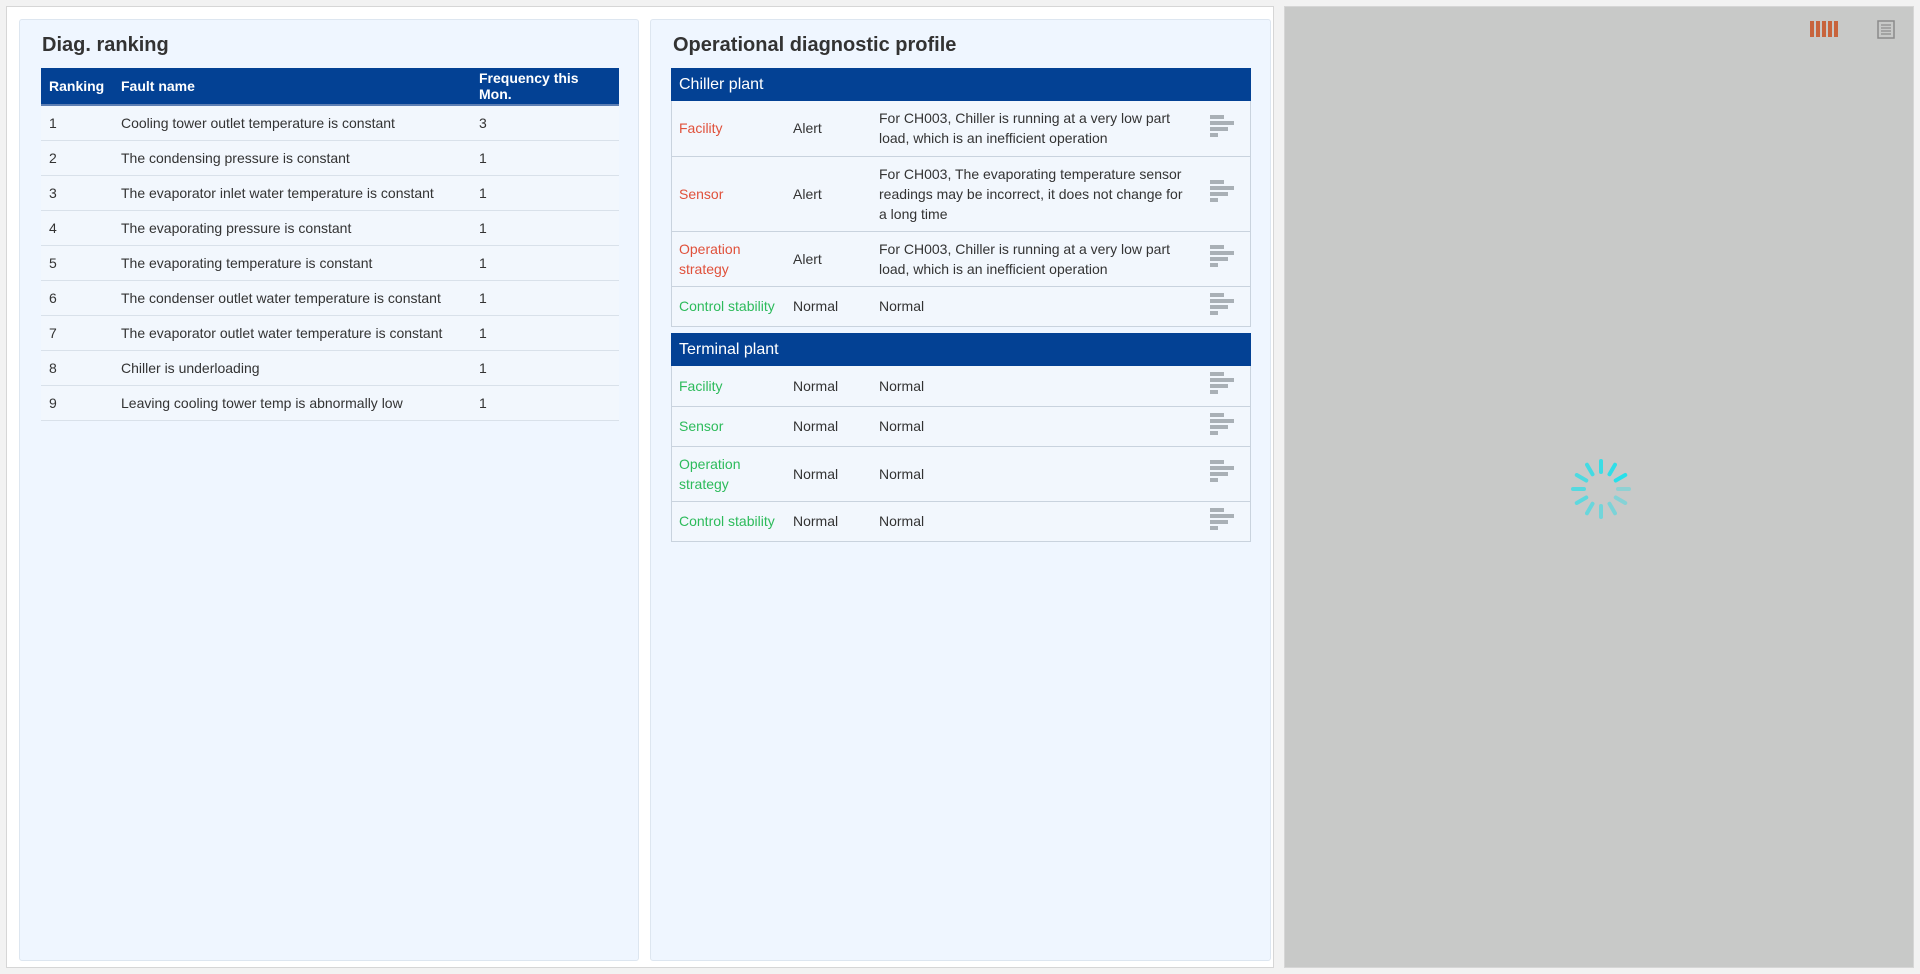  Describe the element at coordinates (728, 194) in the screenshot. I see `category-label: Sensor` at that location.